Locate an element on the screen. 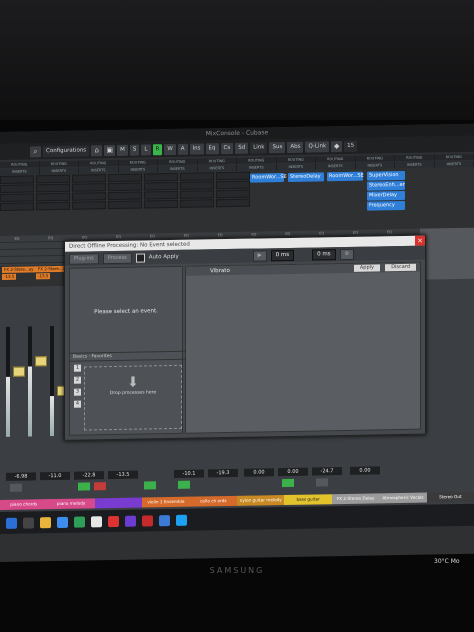 This screenshot has height=632, width=474. channel-name: nylon guitar melody is located at coordinates (261, 500).